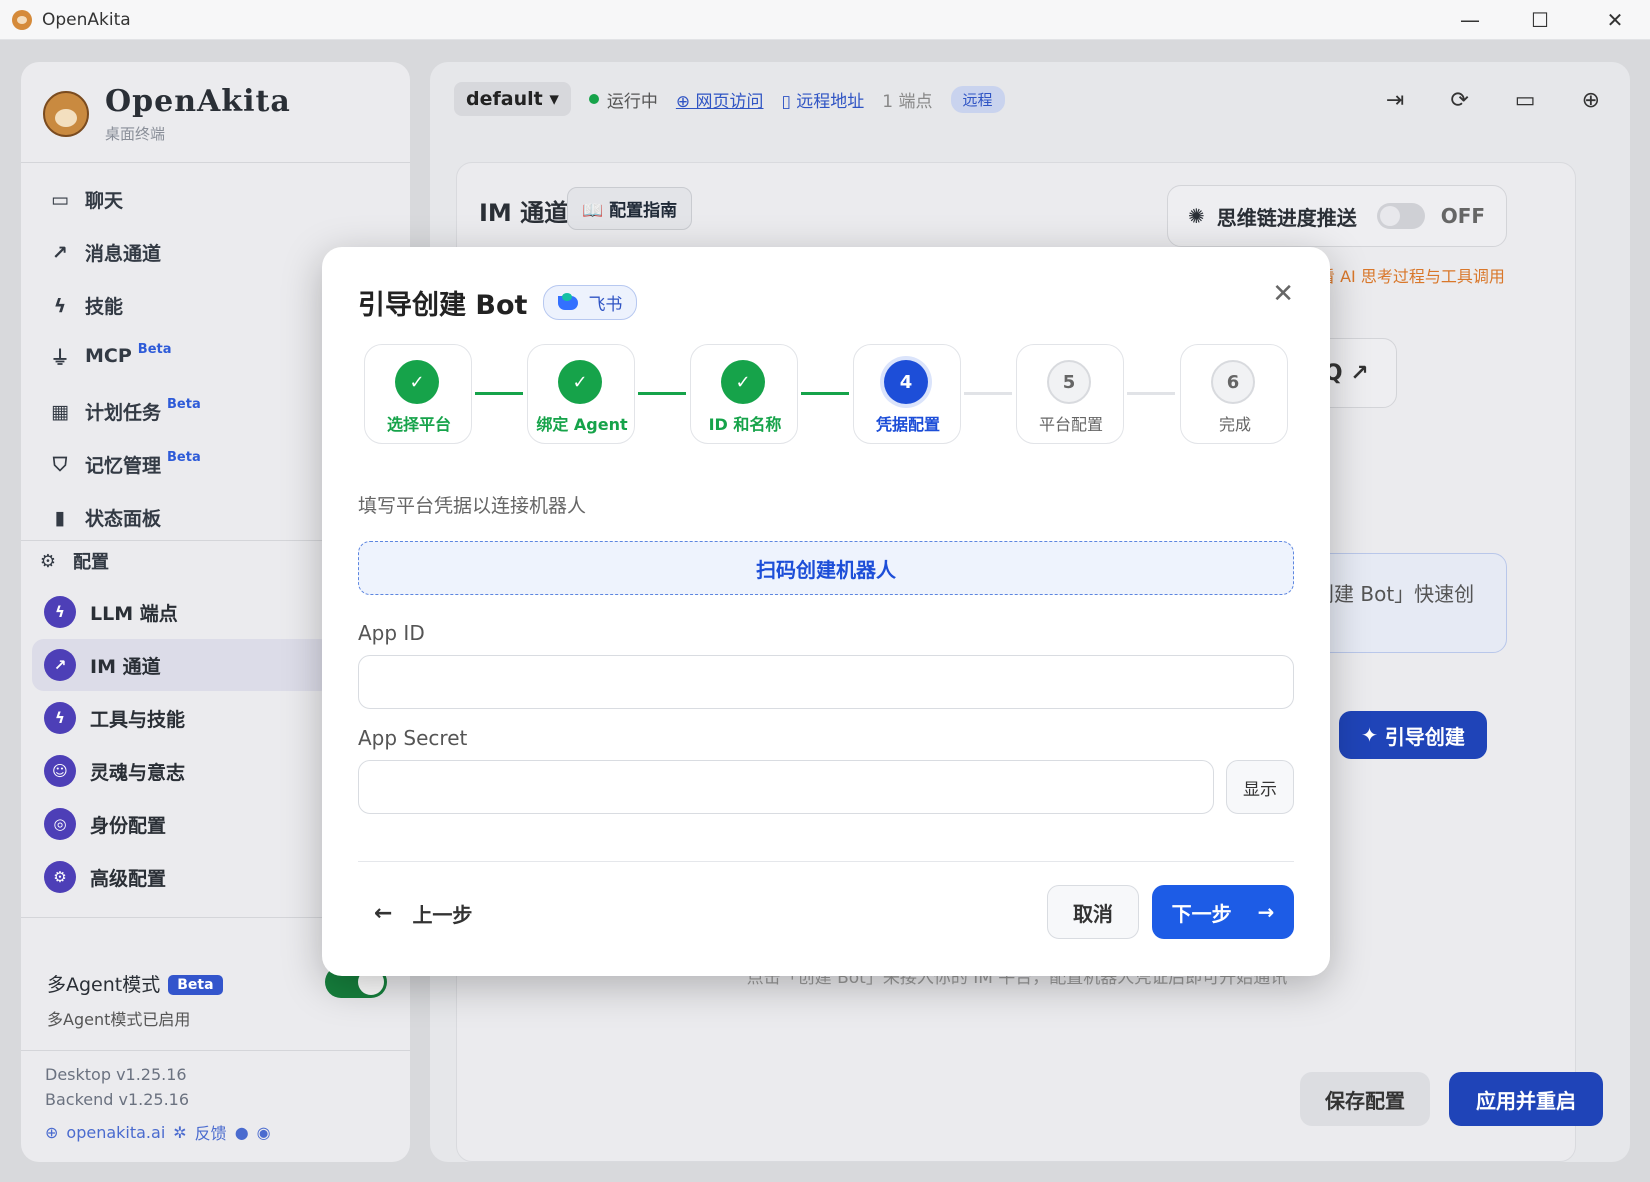 Image resolution: width=1650 pixels, height=1182 pixels. I want to click on config-guide-button: 📖 配置指南, so click(630, 208).